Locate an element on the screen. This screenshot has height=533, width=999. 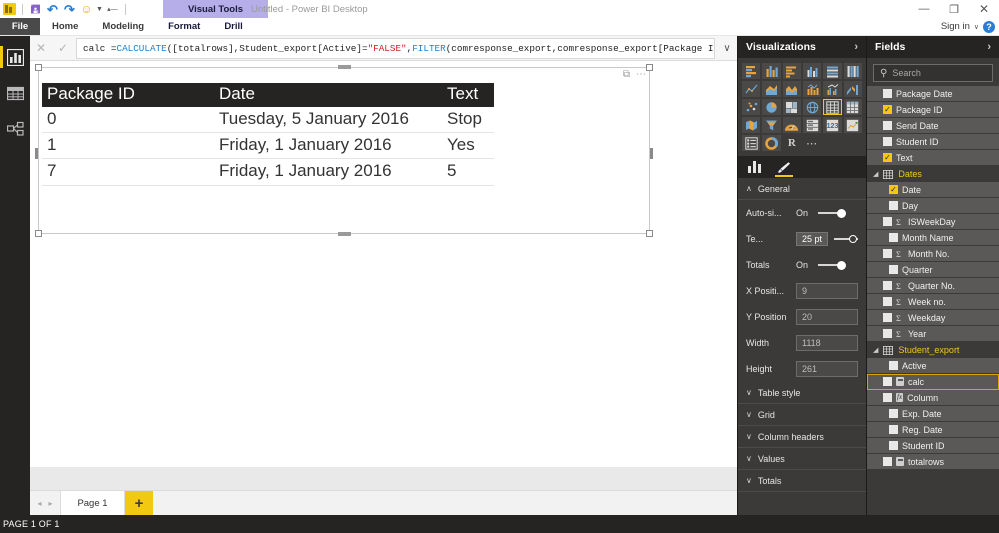
page-tab-page-1: Page 1 is located at coordinates (92, 503).